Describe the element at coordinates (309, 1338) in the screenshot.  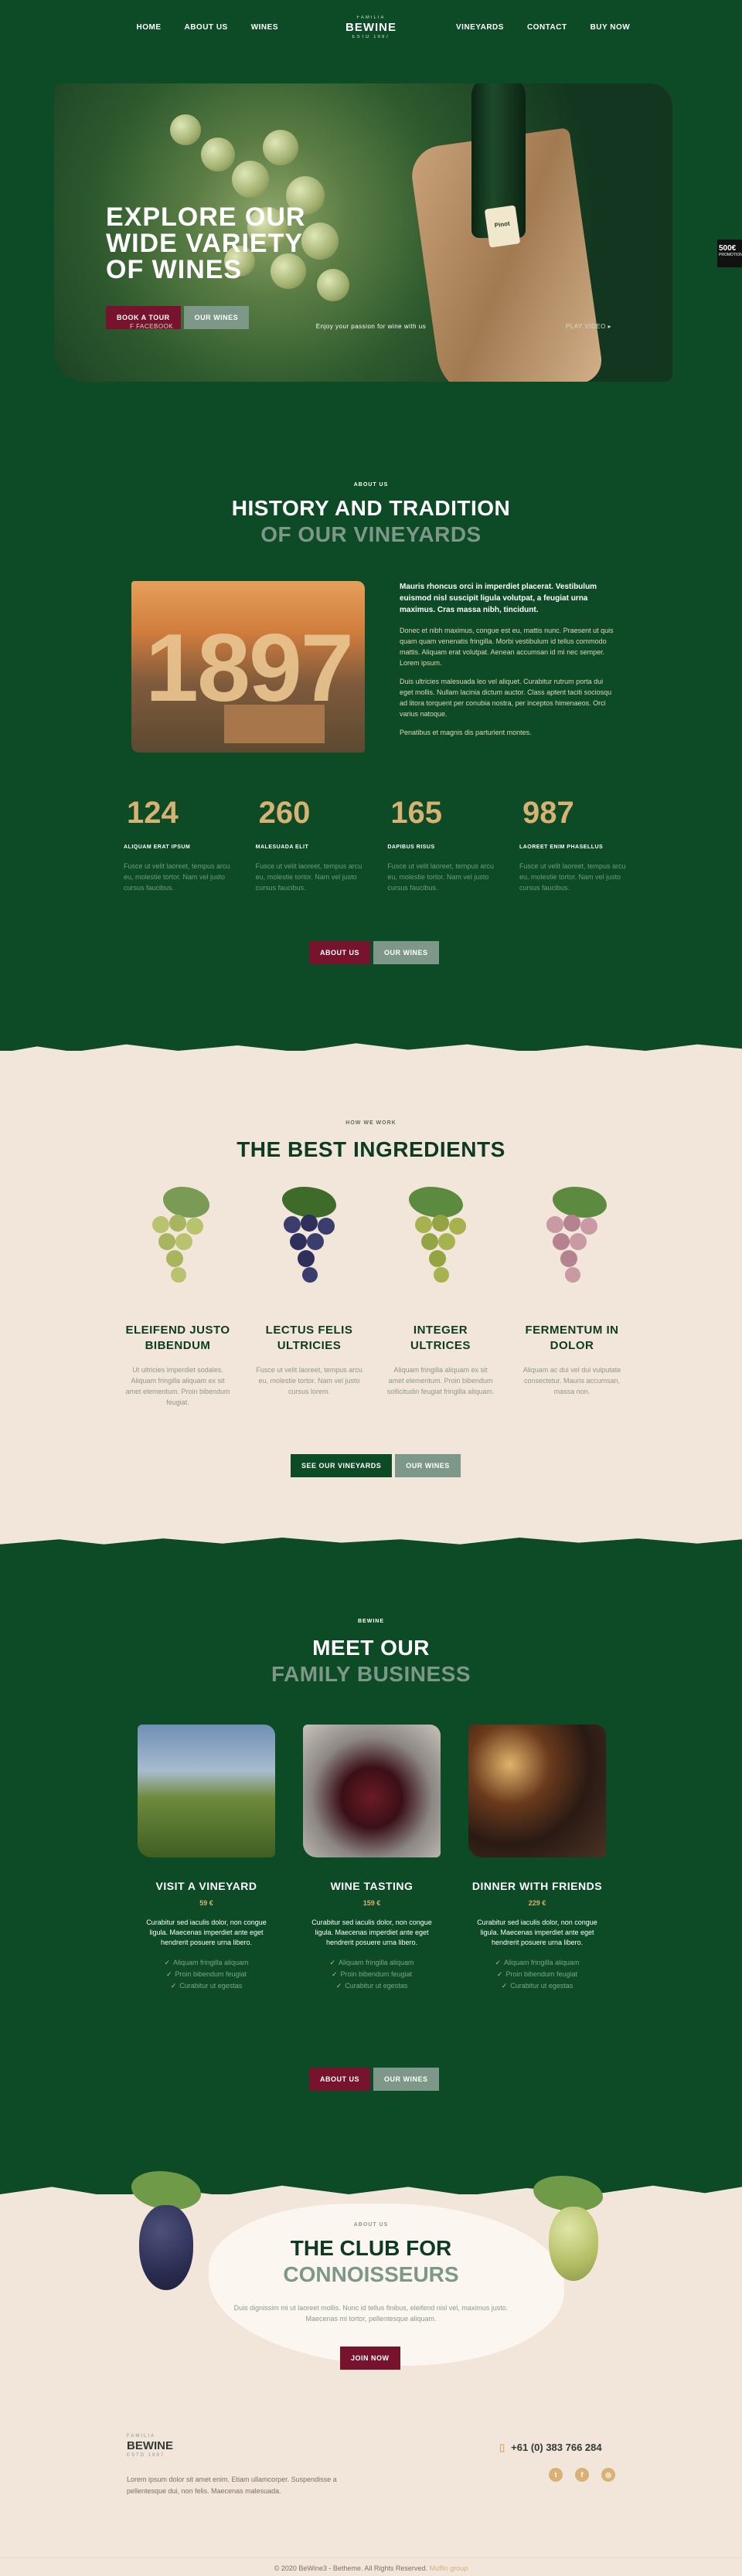
I see `ingredient-title: LECTUS FELIS ULTRICIES` at that location.